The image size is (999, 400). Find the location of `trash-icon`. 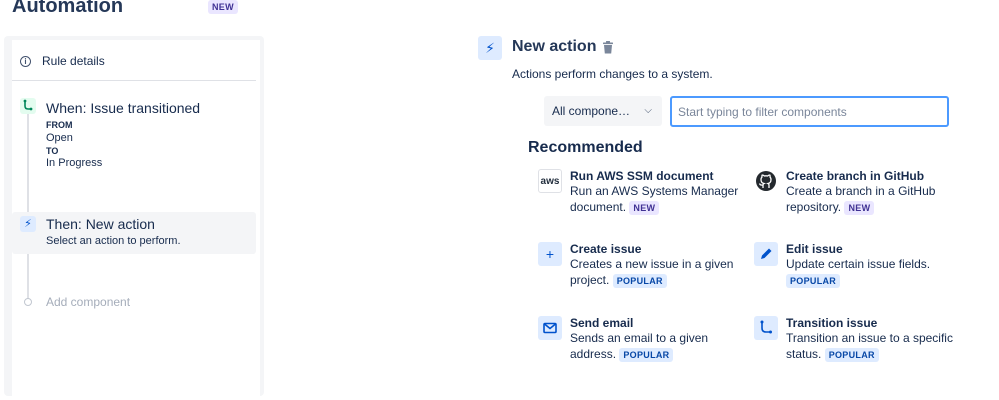

trash-icon is located at coordinates (608, 47).